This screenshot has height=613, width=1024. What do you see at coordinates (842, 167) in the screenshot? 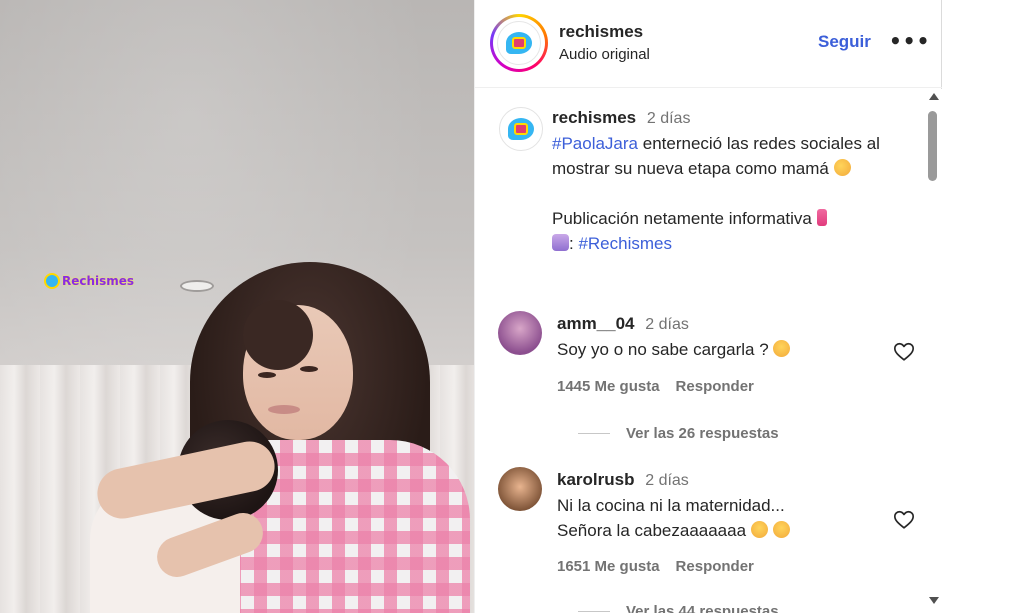
I see `smiling-hearts-emoji-icon` at bounding box center [842, 167].